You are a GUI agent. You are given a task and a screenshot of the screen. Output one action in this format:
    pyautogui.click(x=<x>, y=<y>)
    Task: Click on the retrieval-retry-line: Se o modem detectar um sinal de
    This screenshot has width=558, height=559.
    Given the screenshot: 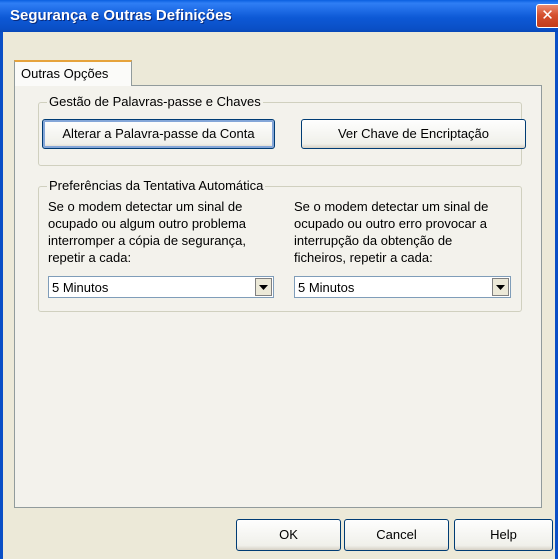 What is the action you would take?
    pyautogui.click(x=391, y=206)
    